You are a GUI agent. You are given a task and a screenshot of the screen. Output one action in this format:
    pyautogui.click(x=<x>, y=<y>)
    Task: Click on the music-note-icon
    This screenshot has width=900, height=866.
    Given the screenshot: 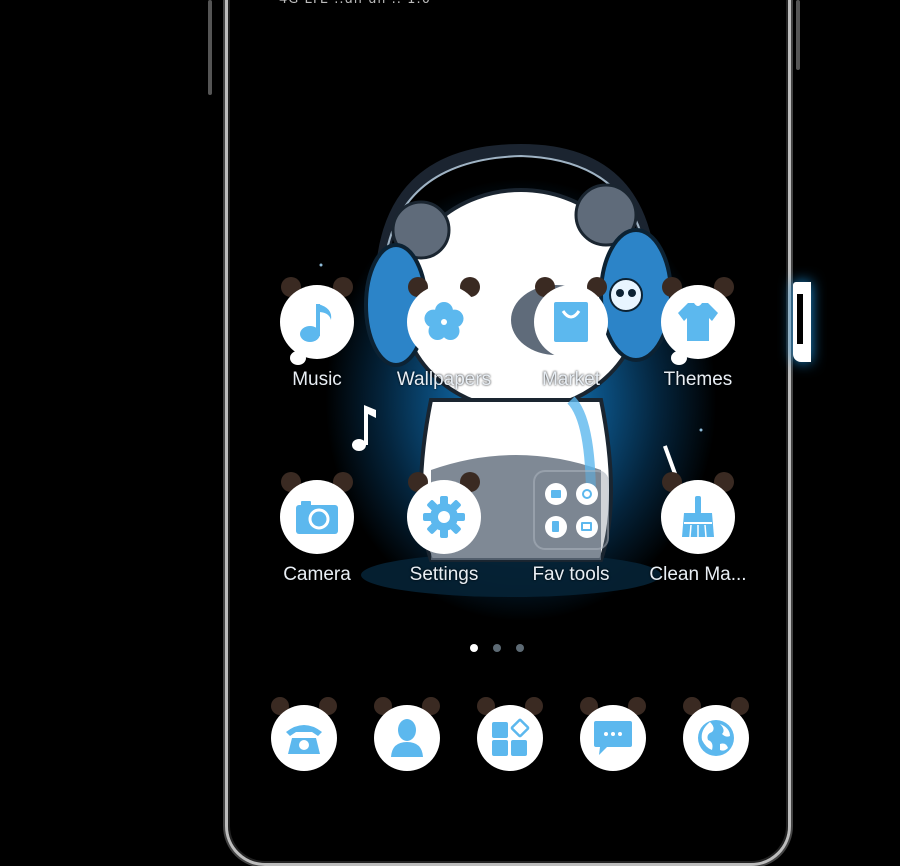 What is the action you would take?
    pyautogui.click(x=316, y=323)
    